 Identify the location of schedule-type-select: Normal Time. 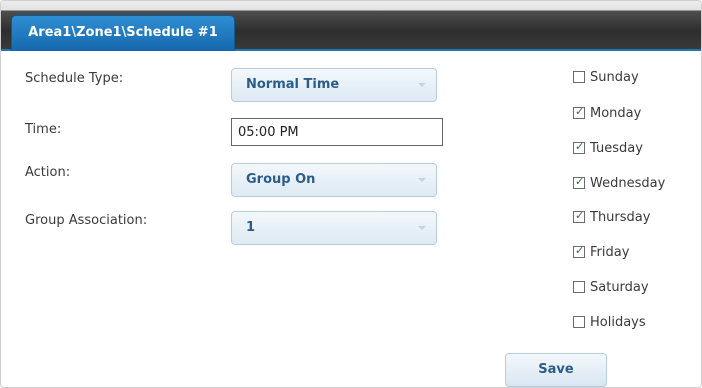
(334, 85).